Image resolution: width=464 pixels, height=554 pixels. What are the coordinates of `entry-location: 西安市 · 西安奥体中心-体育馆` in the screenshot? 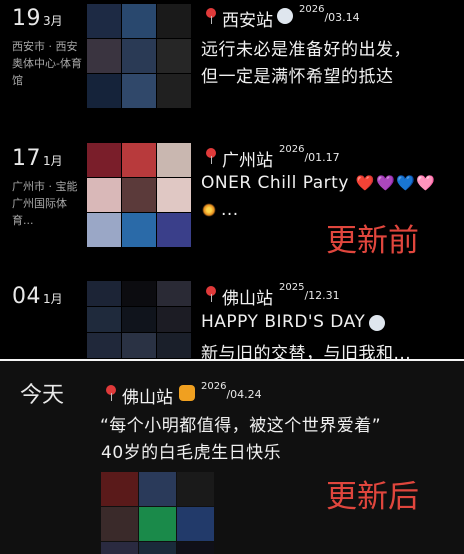 It's located at (47, 63).